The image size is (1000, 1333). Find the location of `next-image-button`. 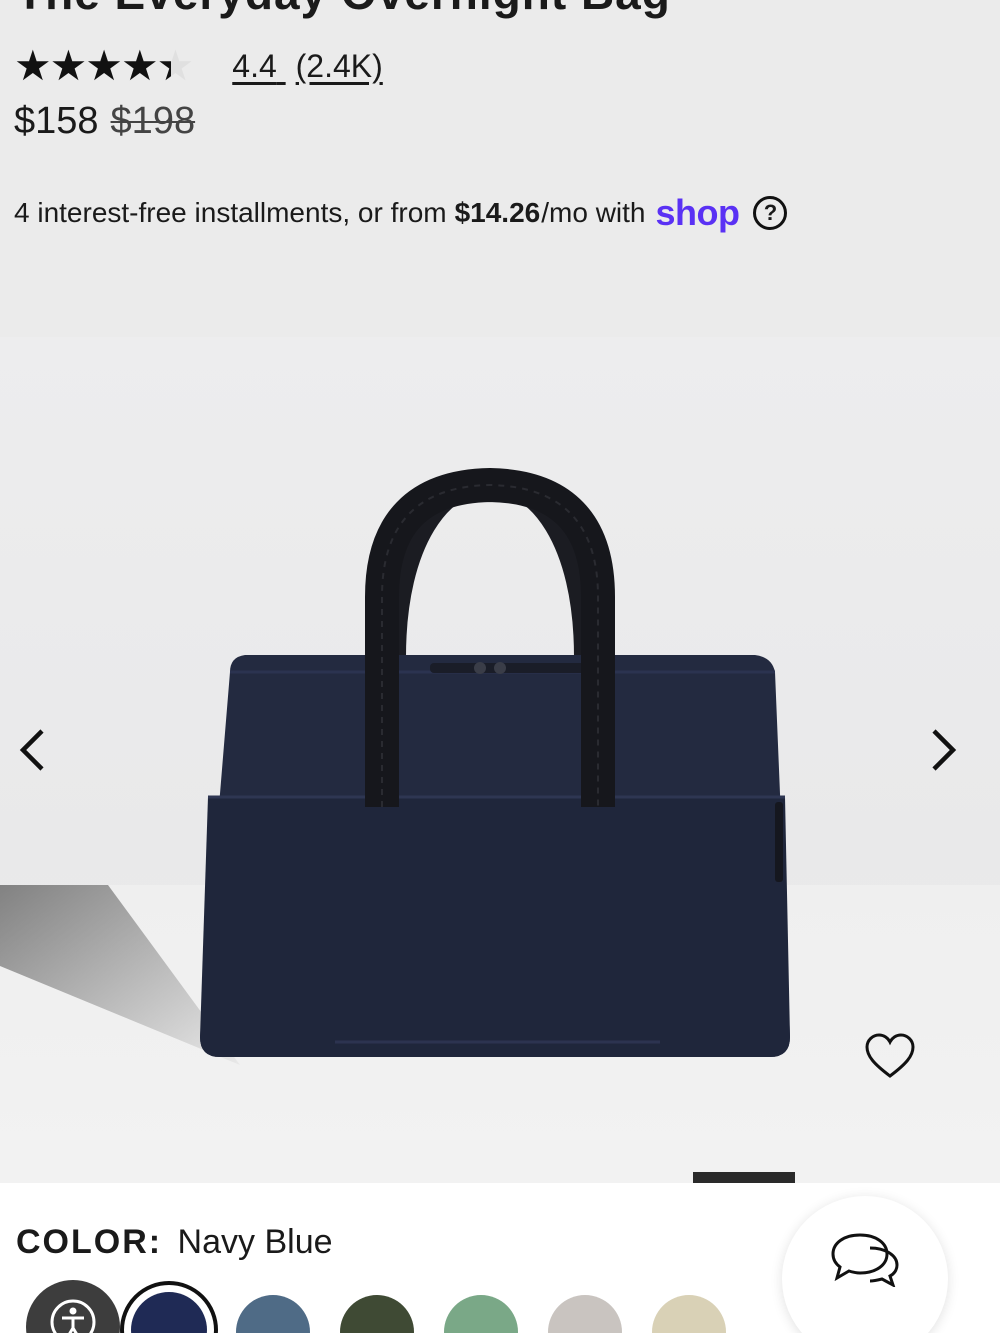

next-image-button is located at coordinates (944, 750).